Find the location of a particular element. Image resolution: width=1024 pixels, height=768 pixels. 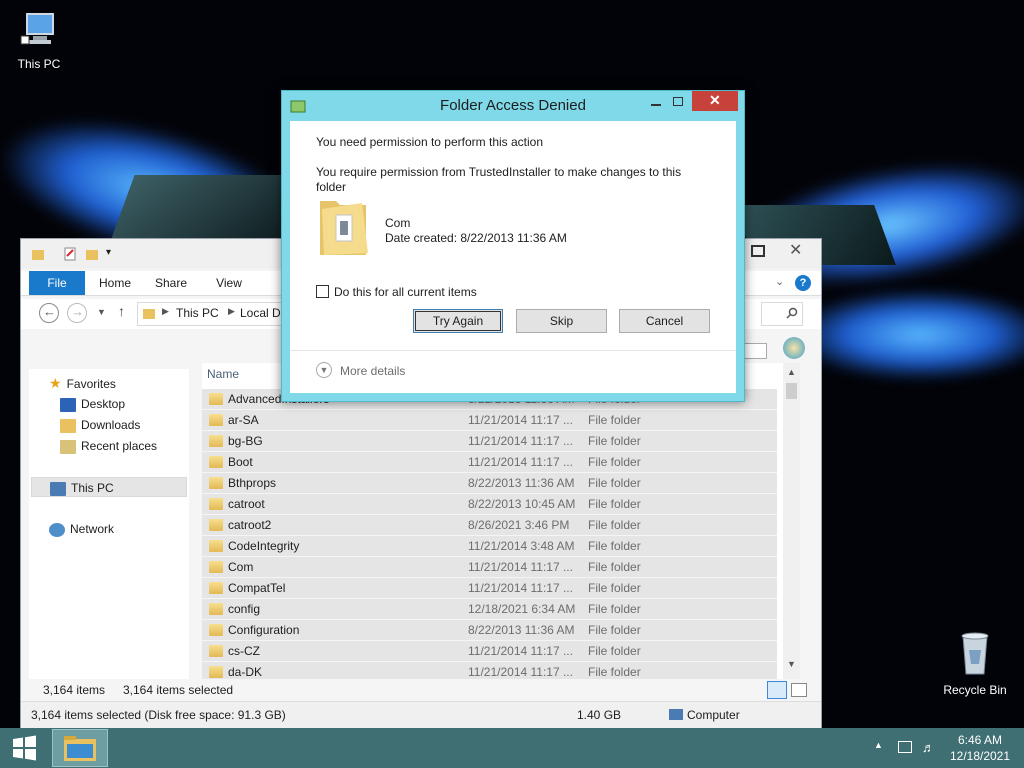

recent-places-icon is located at coordinates (68, 446).